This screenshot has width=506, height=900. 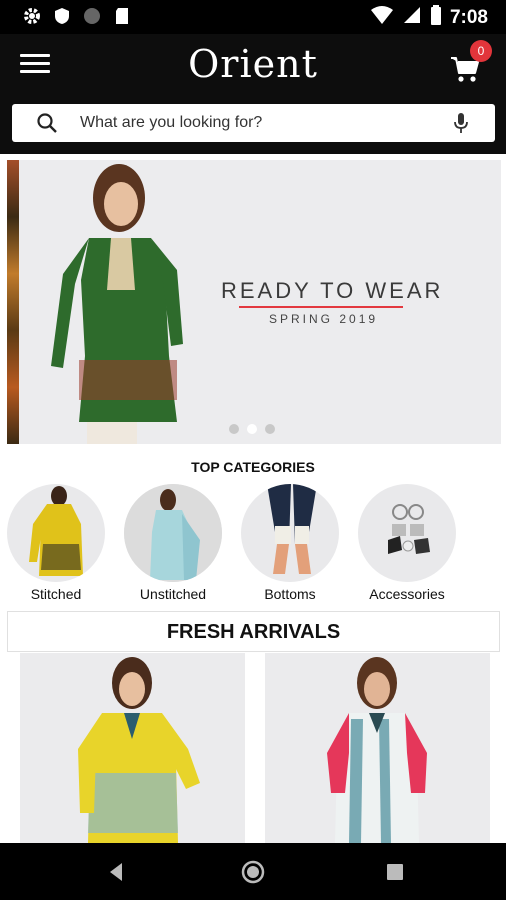 I want to click on shield-icon, so click(x=62, y=16).